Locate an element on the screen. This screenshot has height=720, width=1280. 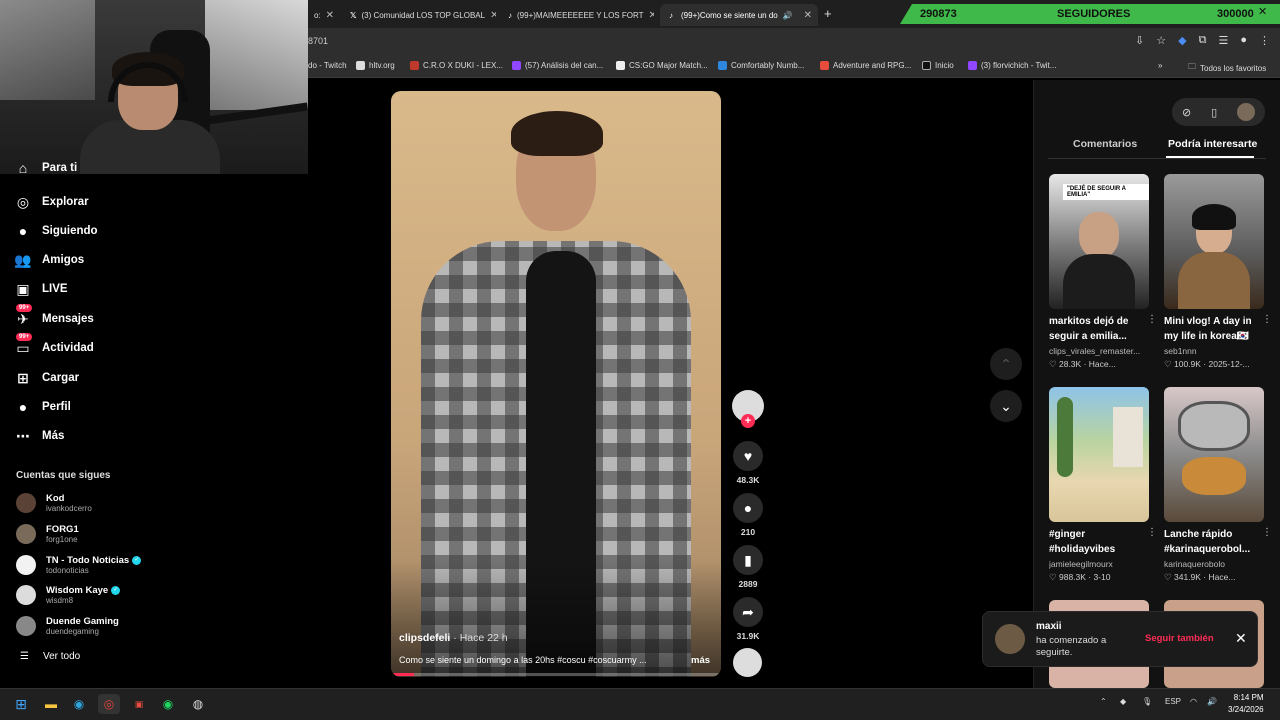
sidebar-item-más: ⋯ Más is located at coordinates (39, 436).